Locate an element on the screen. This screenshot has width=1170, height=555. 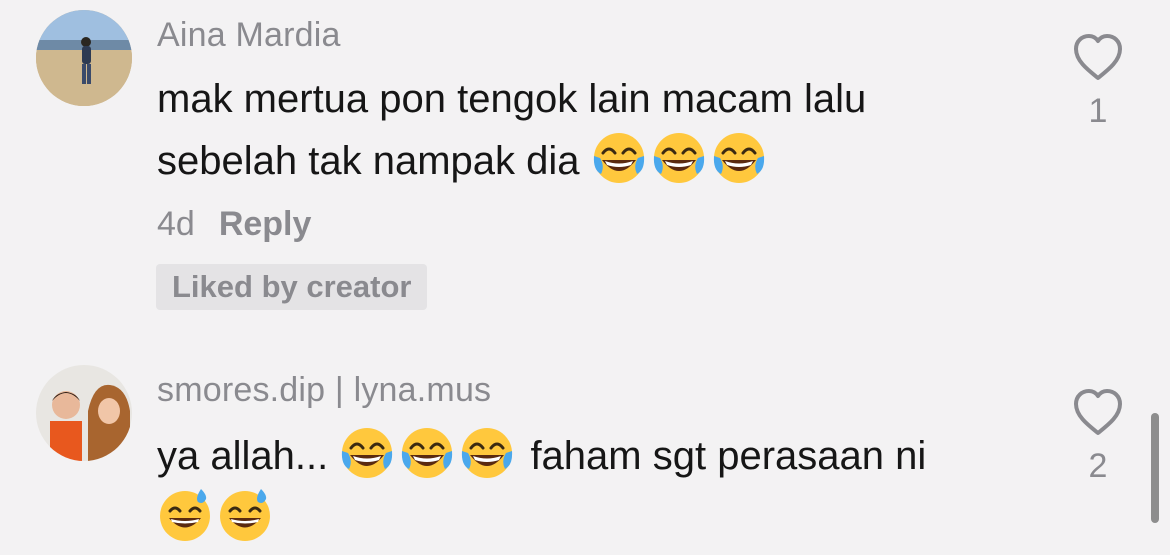
comment-text-line-2: sebelah tak nampak dia is located at coordinates (597, 161).